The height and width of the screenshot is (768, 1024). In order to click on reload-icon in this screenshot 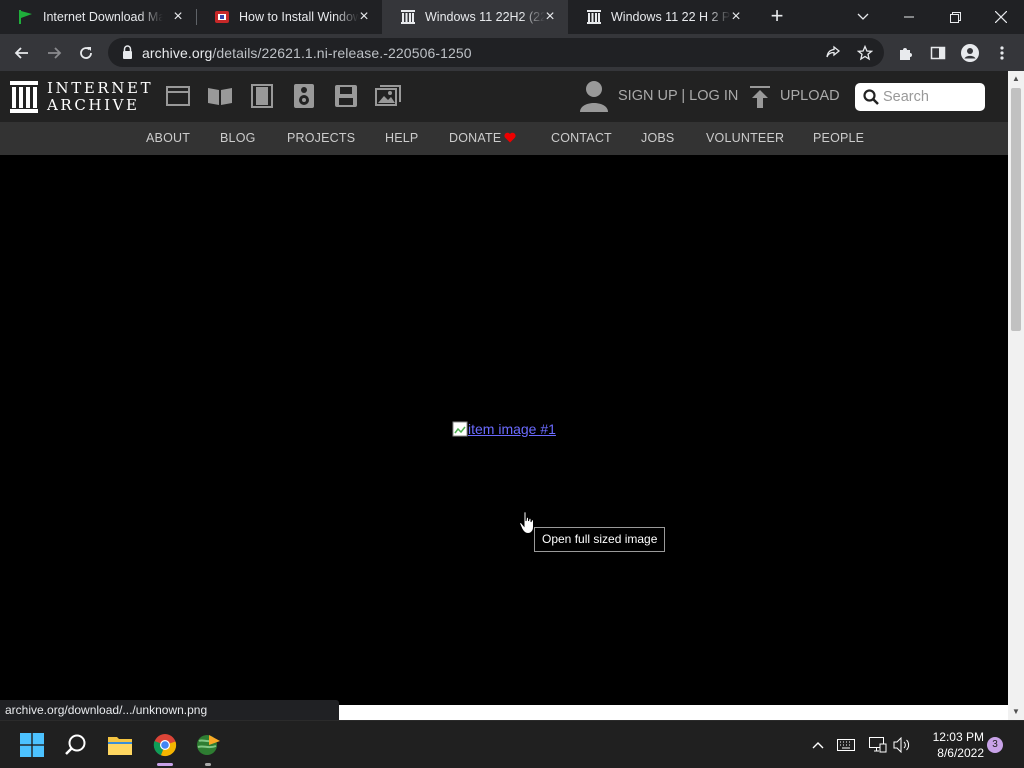, I will do `click(86, 53)`.